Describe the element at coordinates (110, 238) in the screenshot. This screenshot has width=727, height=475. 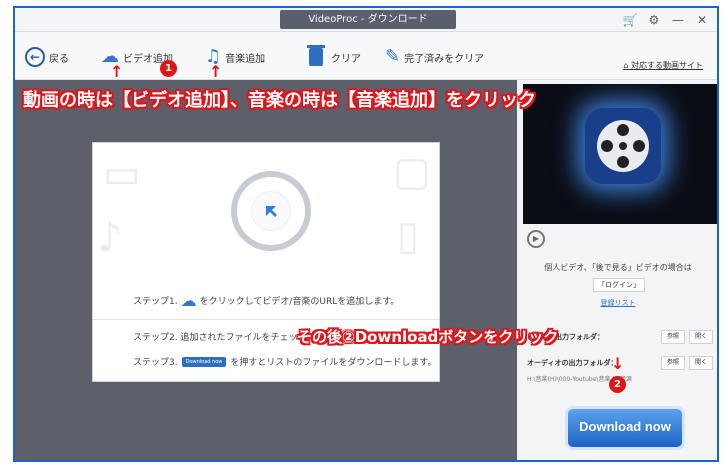
I see `music-decoration-icon: ♪` at that location.